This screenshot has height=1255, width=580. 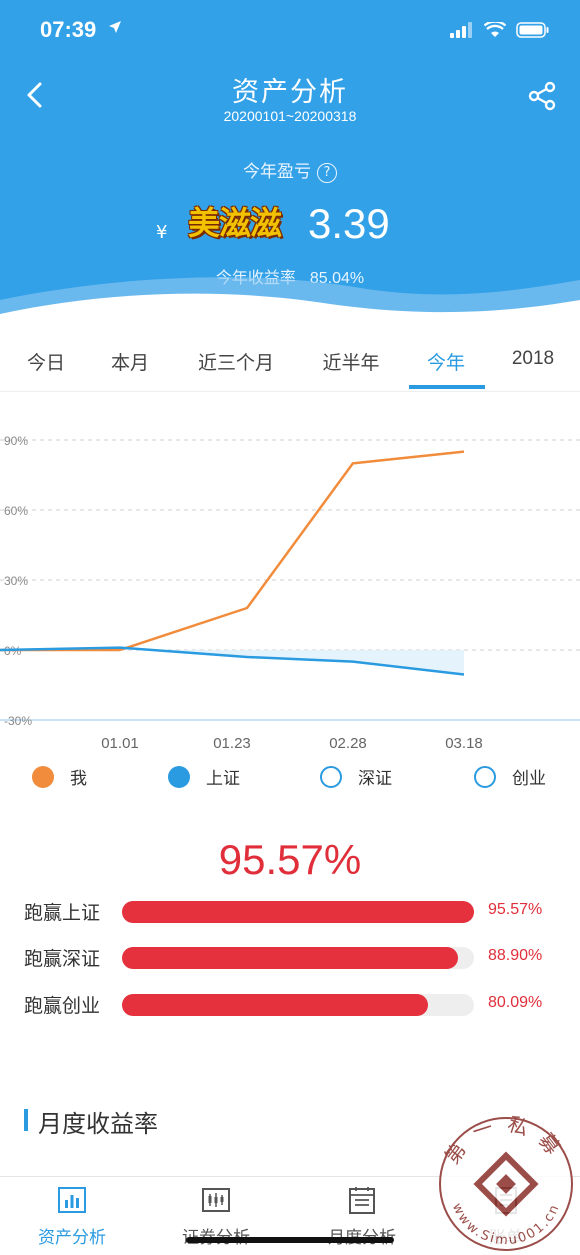 What do you see at coordinates (485, 776) in the screenshot?
I see `legend-dot-chinext` at bounding box center [485, 776].